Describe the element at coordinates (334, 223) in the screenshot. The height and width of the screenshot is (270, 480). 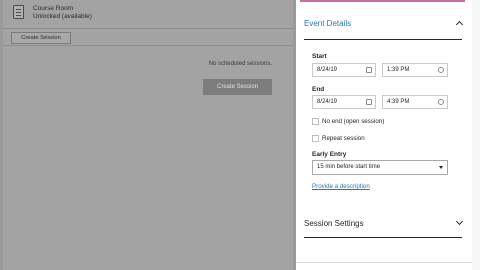
I see `session-settings-heading: Session Settings` at that location.